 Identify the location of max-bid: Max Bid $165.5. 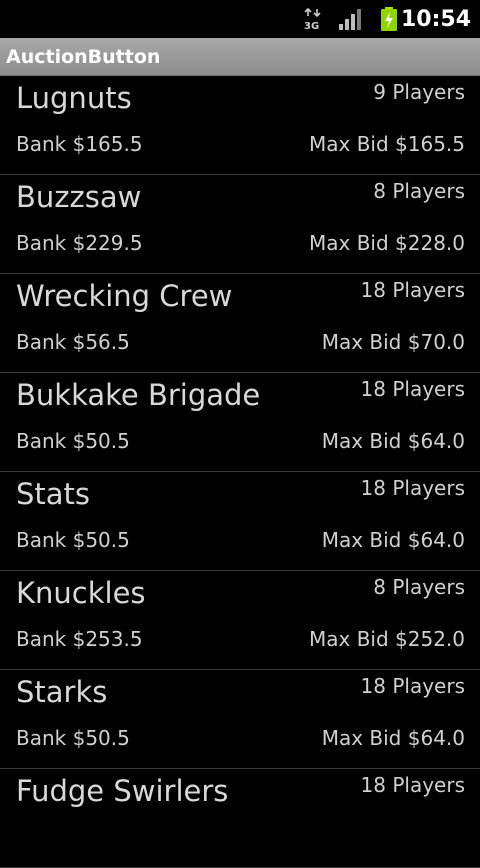
(386, 144).